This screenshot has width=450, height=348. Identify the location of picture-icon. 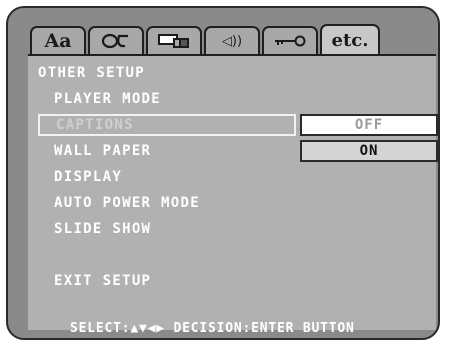
(174, 41).